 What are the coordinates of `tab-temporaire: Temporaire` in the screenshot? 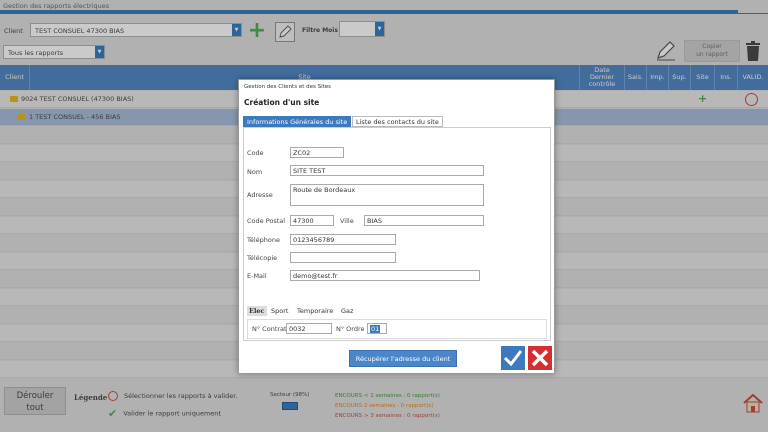 It's located at (315, 311).